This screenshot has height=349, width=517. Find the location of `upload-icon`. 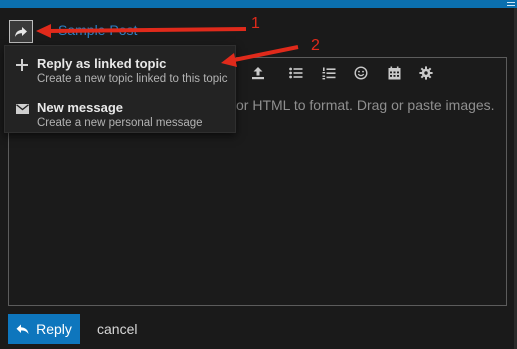

upload-icon is located at coordinates (258, 73).